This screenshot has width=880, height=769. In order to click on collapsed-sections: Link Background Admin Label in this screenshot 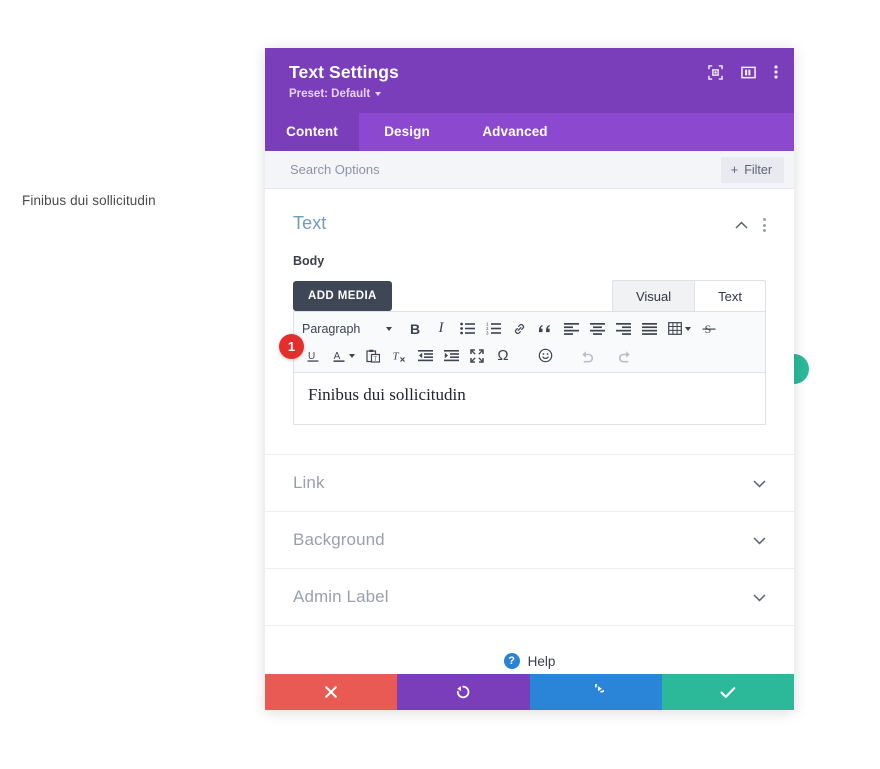, I will do `click(529, 539)`.